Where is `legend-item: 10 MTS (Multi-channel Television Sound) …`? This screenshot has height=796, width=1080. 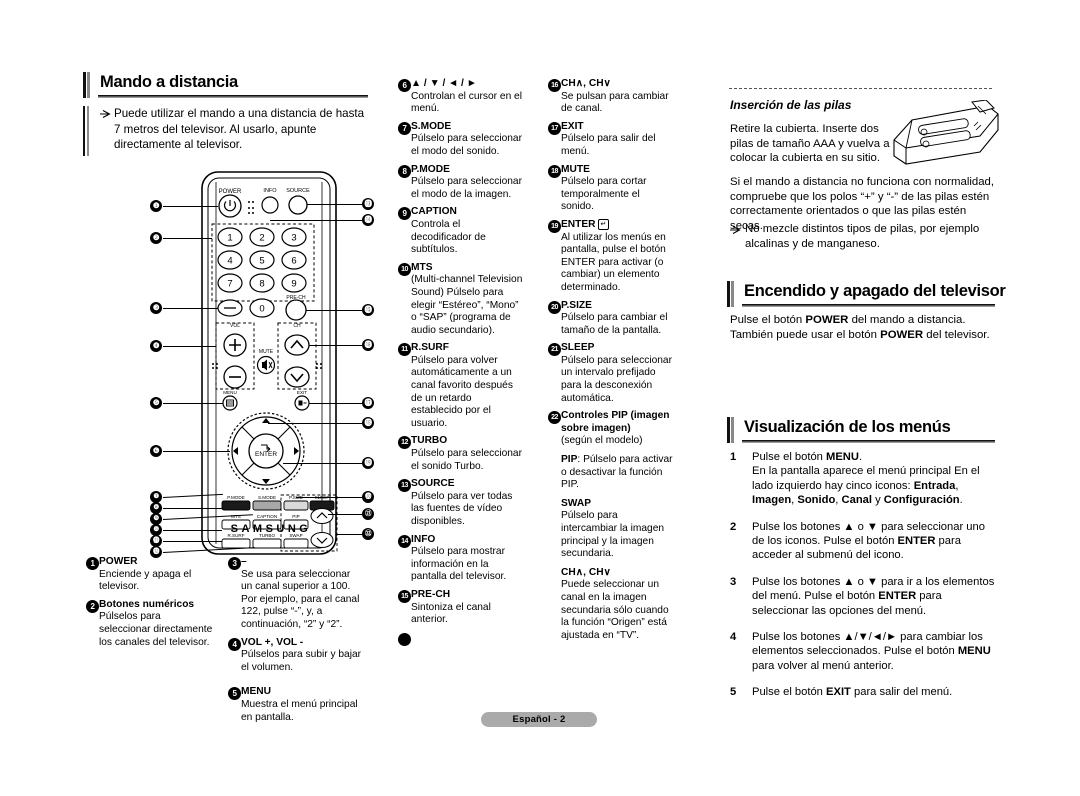 legend-item: 10 MTS (Multi-channel Television Sound) … is located at coordinates (460, 300).